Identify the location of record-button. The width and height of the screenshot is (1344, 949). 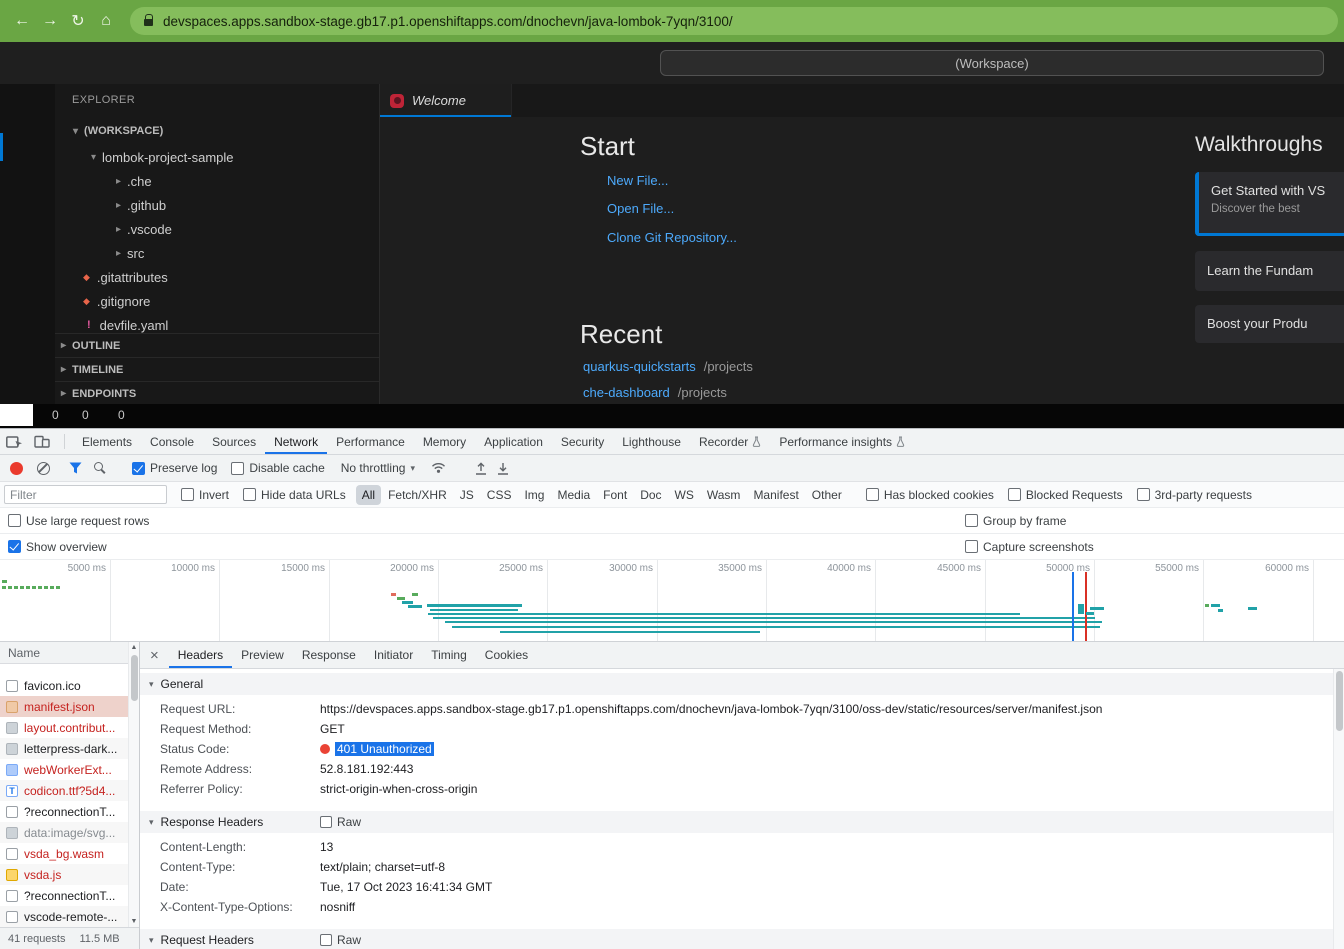
(16, 468).